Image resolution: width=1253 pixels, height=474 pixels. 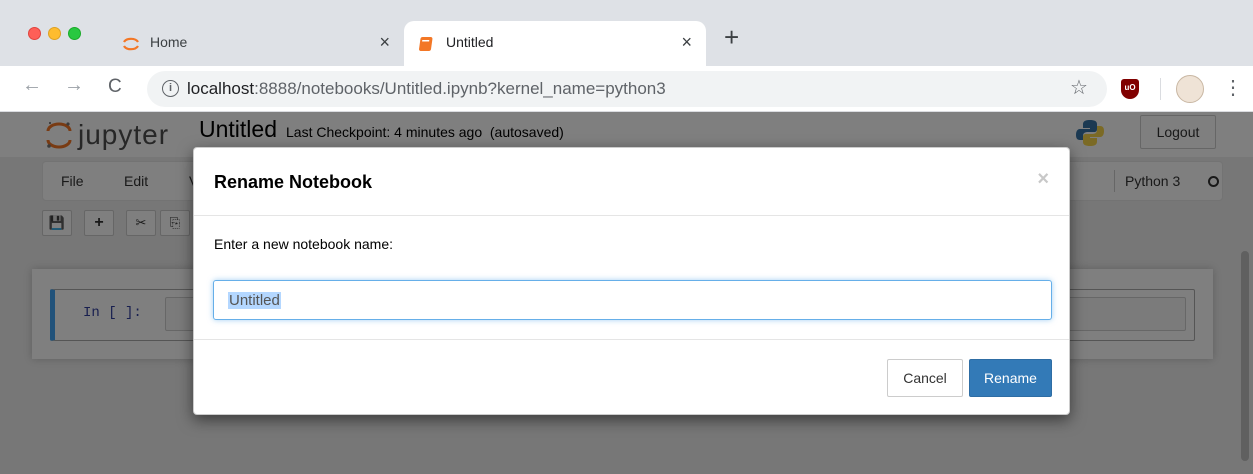 I want to click on close-window-button, so click(x=34, y=33).